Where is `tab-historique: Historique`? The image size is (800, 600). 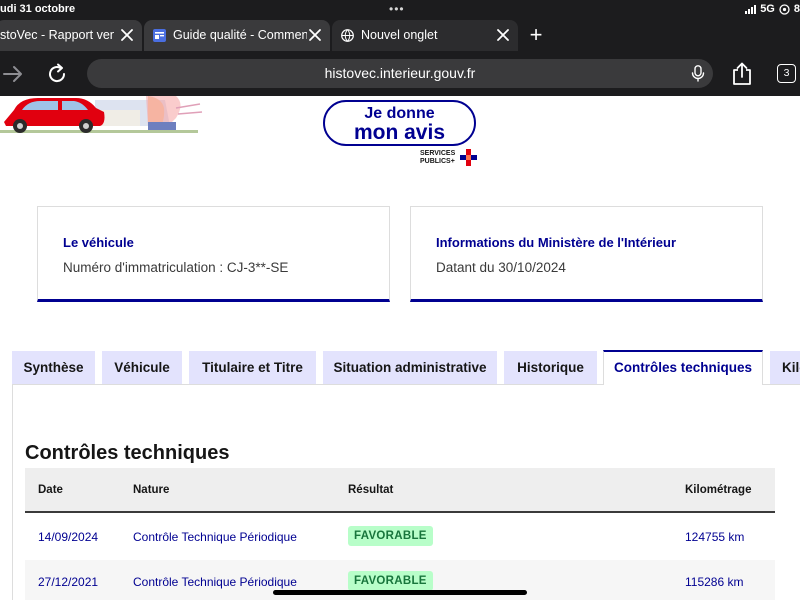 tab-historique: Historique is located at coordinates (550, 367).